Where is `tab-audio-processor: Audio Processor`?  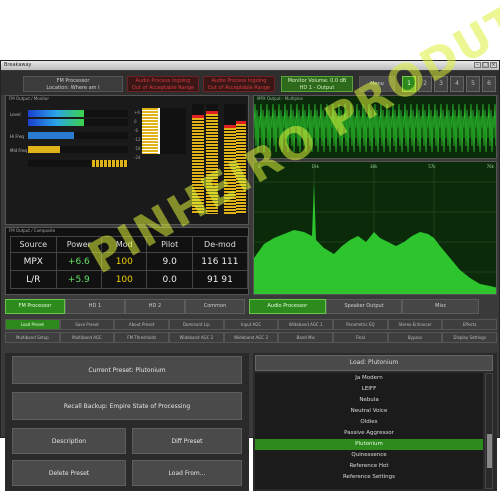 tab-audio-processor: Audio Processor is located at coordinates (287, 306).